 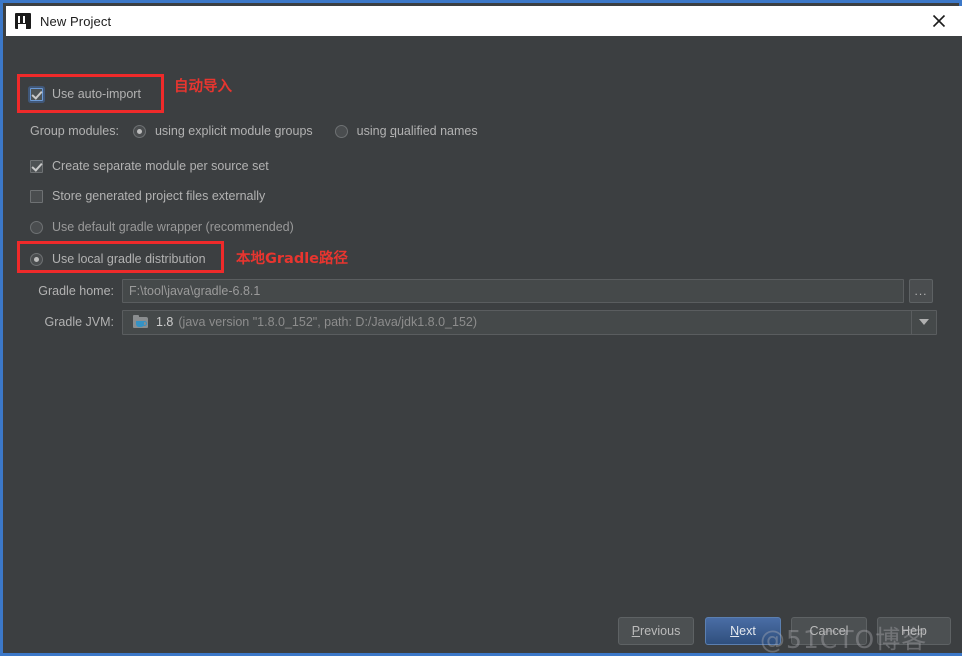 What do you see at coordinates (341, 131) in the screenshot?
I see `radio-using-qualified-names-icon` at bounding box center [341, 131].